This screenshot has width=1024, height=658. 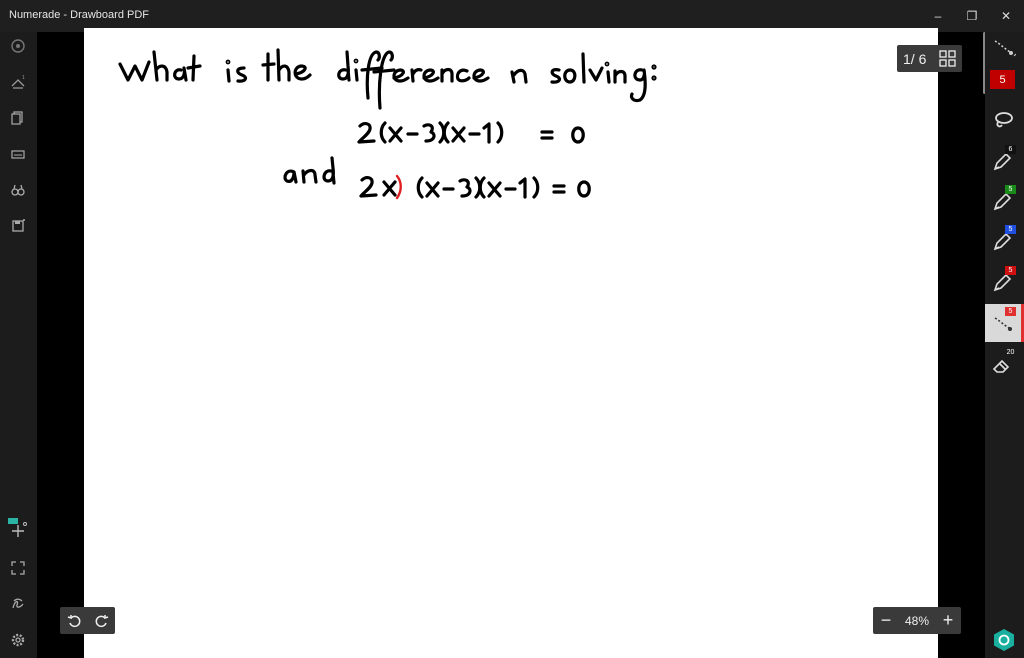 I want to click on page-indicator: 1/ 6, so click(x=929, y=58).